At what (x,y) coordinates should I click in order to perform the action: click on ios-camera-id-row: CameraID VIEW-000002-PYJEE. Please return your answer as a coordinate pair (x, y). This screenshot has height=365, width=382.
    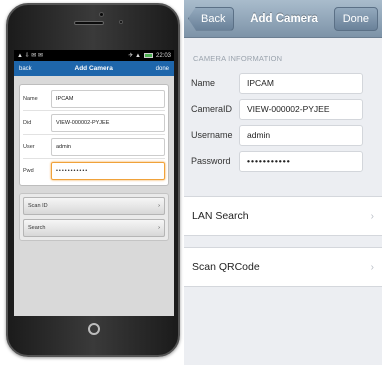
    Looking at the image, I should click on (283, 109).